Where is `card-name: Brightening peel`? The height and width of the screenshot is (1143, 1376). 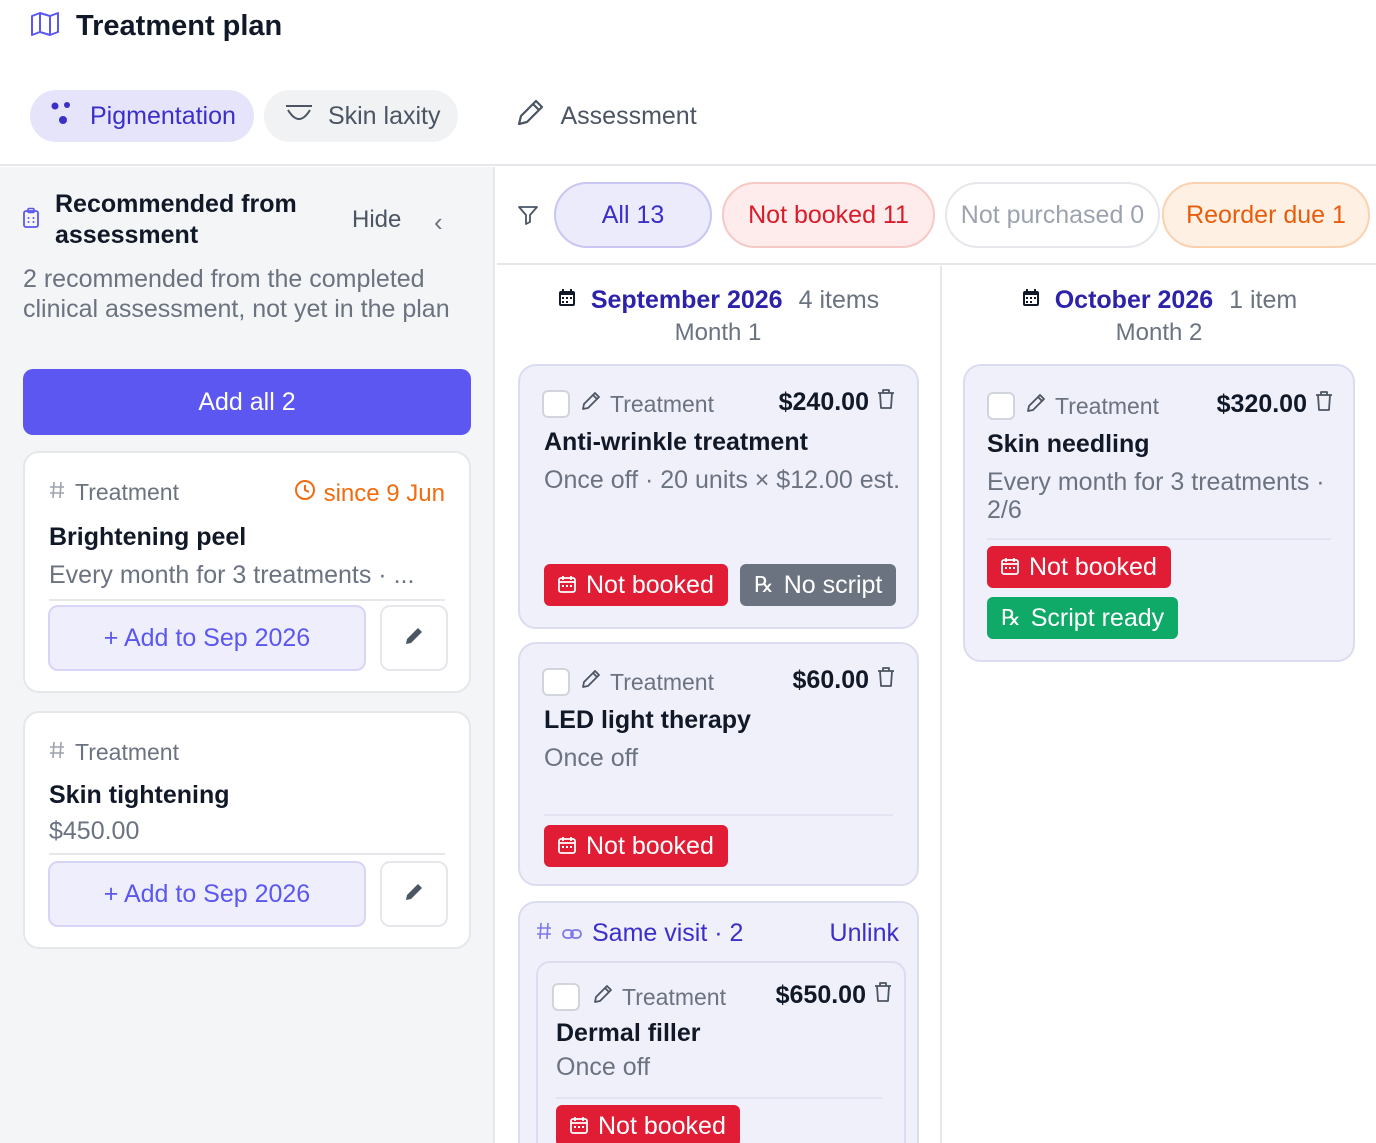
card-name: Brightening peel is located at coordinates (148, 537).